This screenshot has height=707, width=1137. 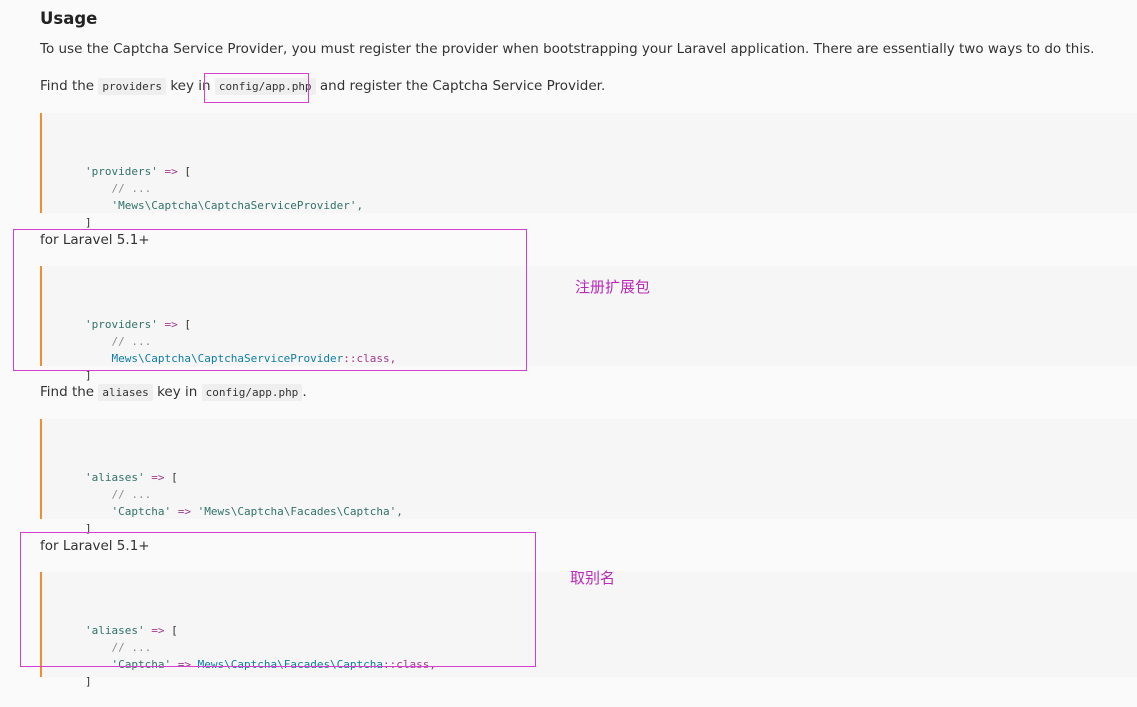 What do you see at coordinates (177, 392) in the screenshot?
I see `text: key in` at bounding box center [177, 392].